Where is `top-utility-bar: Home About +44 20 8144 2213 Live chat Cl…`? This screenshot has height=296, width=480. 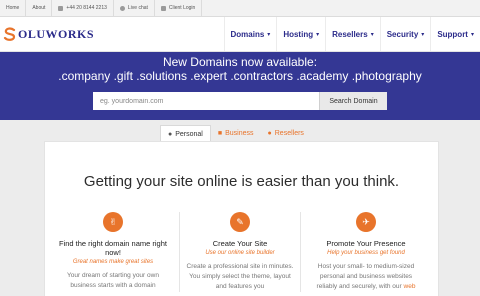
top-utility-bar: Home About +44 20 8144 2213 Live chat Cl… is located at coordinates (240, 8).